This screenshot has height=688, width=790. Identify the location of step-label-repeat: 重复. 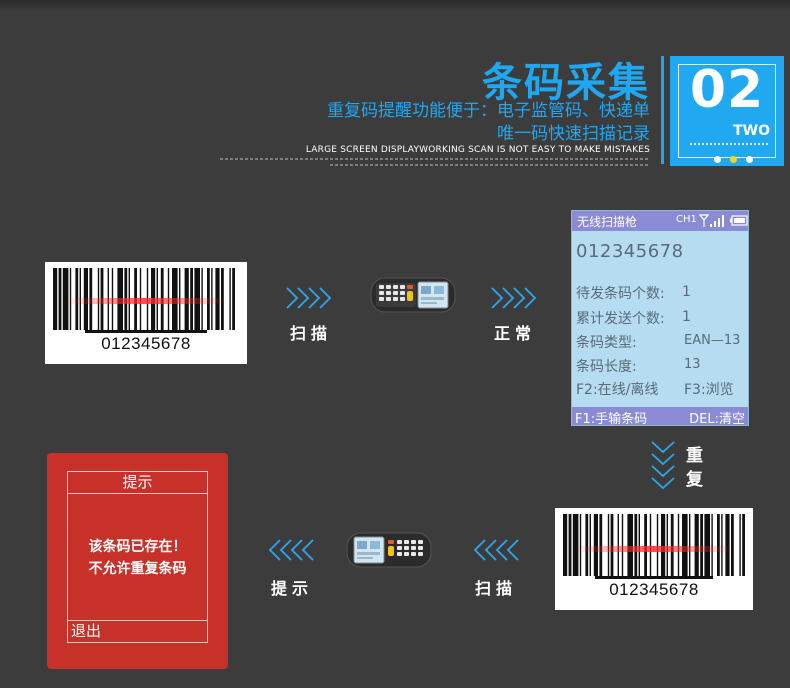
(694, 468).